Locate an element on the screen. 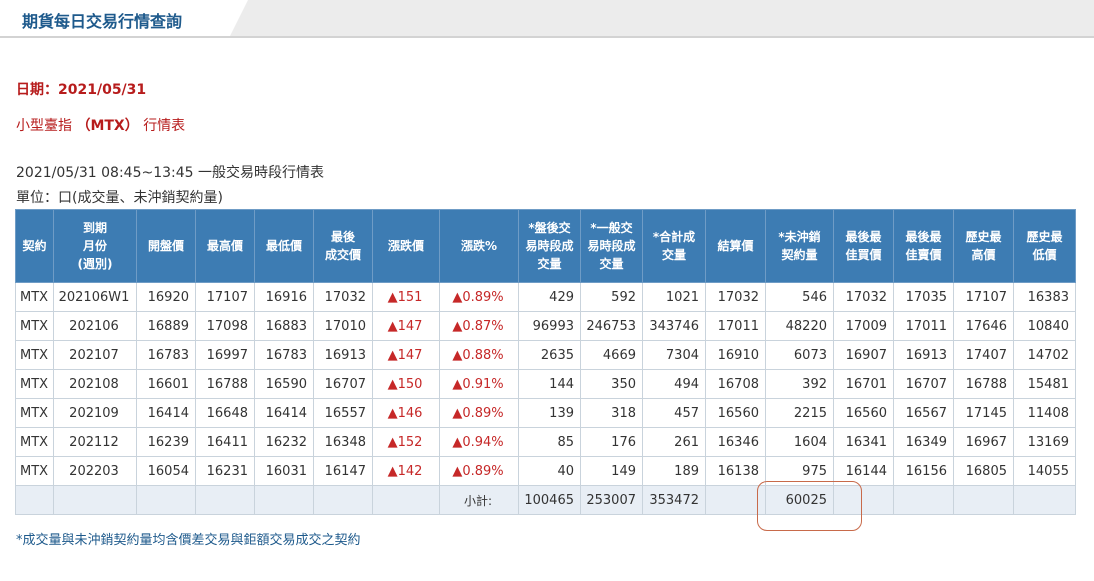 This screenshot has width=1094, height=581. table-cell: 10840 is located at coordinates (1044, 326).